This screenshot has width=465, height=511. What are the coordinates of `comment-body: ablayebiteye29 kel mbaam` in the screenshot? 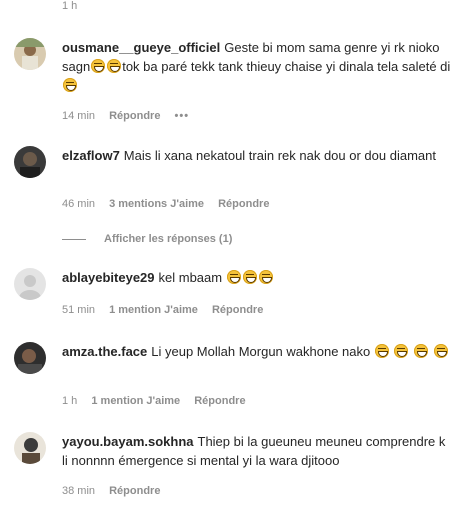 It's located at (258, 277).